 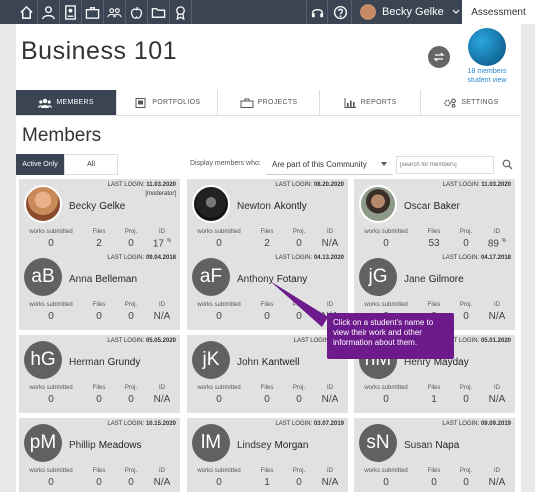 I want to click on user-menu: Becky Gelke, so click(x=410, y=12).